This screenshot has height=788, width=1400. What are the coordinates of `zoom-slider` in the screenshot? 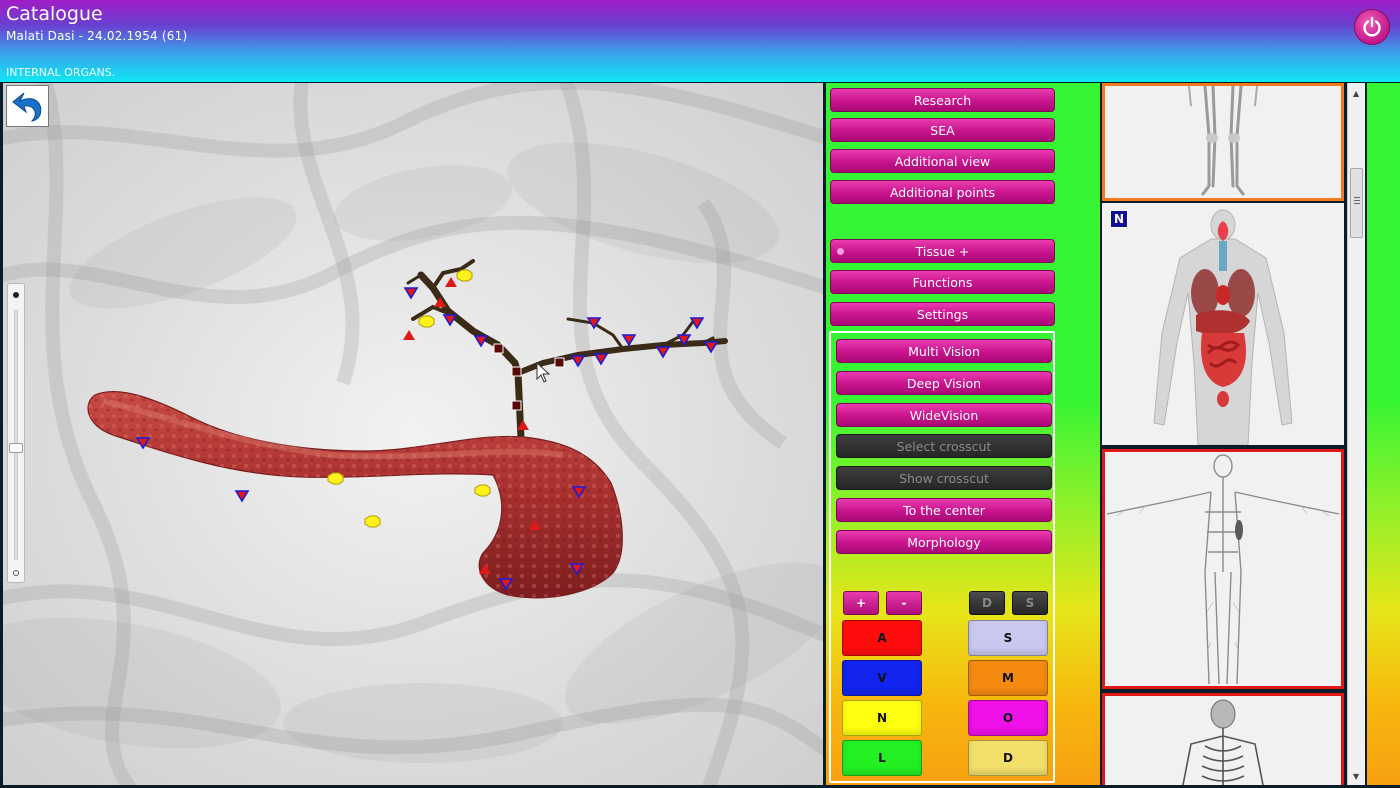 It's located at (16, 433).